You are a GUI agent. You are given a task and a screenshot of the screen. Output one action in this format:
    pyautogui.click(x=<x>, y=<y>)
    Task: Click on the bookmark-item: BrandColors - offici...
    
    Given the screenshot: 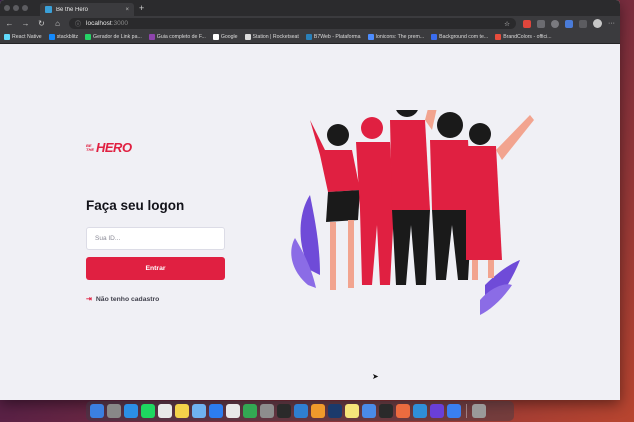 What is the action you would take?
    pyautogui.click(x=523, y=37)
    